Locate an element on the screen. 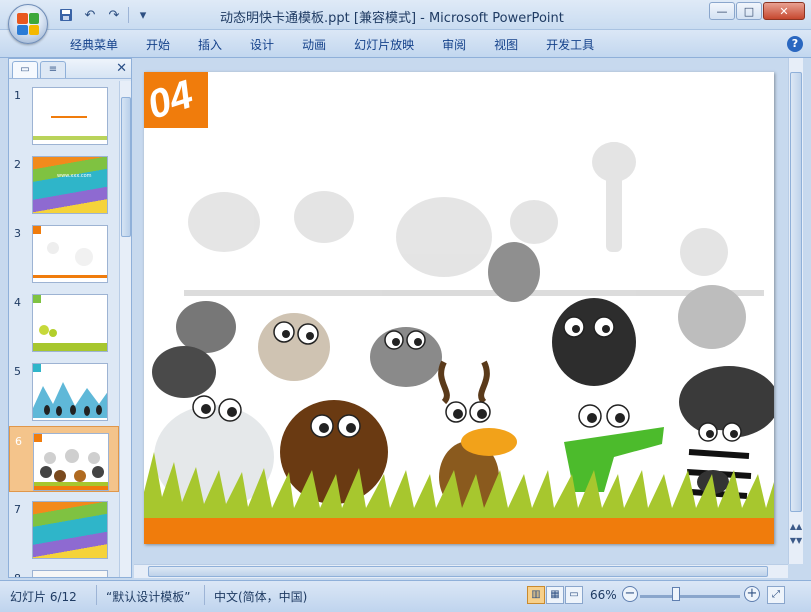 This screenshot has width=811, height=612. save-icon is located at coordinates (66, 15).